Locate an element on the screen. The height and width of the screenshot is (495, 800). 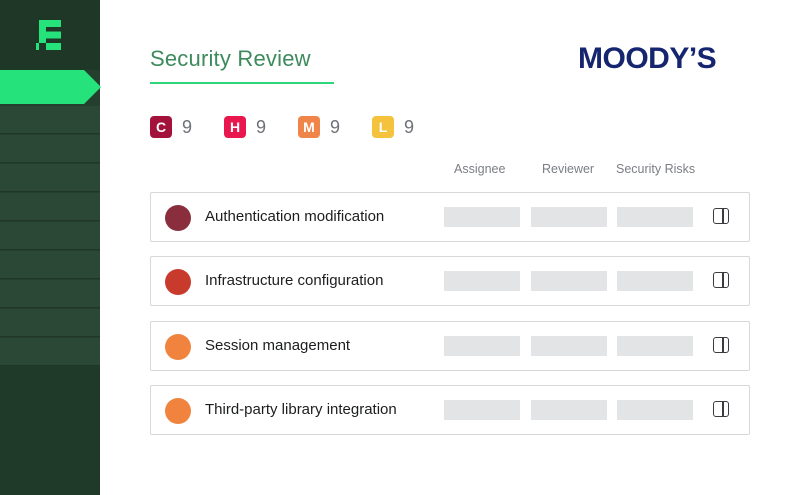
row-title: Authentication modification is located at coordinates (295, 216).